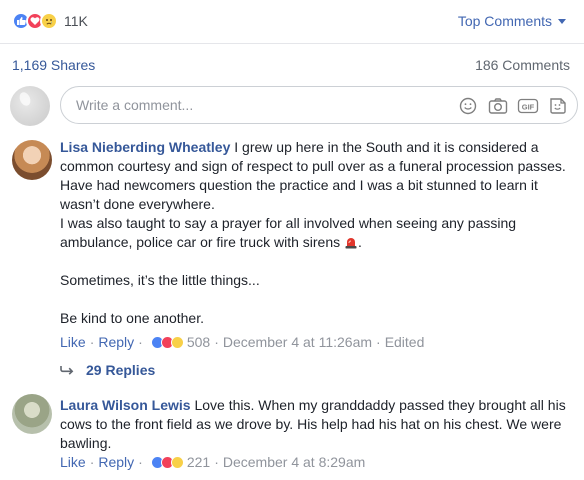 This screenshot has width=584, height=480. I want to click on view-replies-link: 29 Replies, so click(107, 370).